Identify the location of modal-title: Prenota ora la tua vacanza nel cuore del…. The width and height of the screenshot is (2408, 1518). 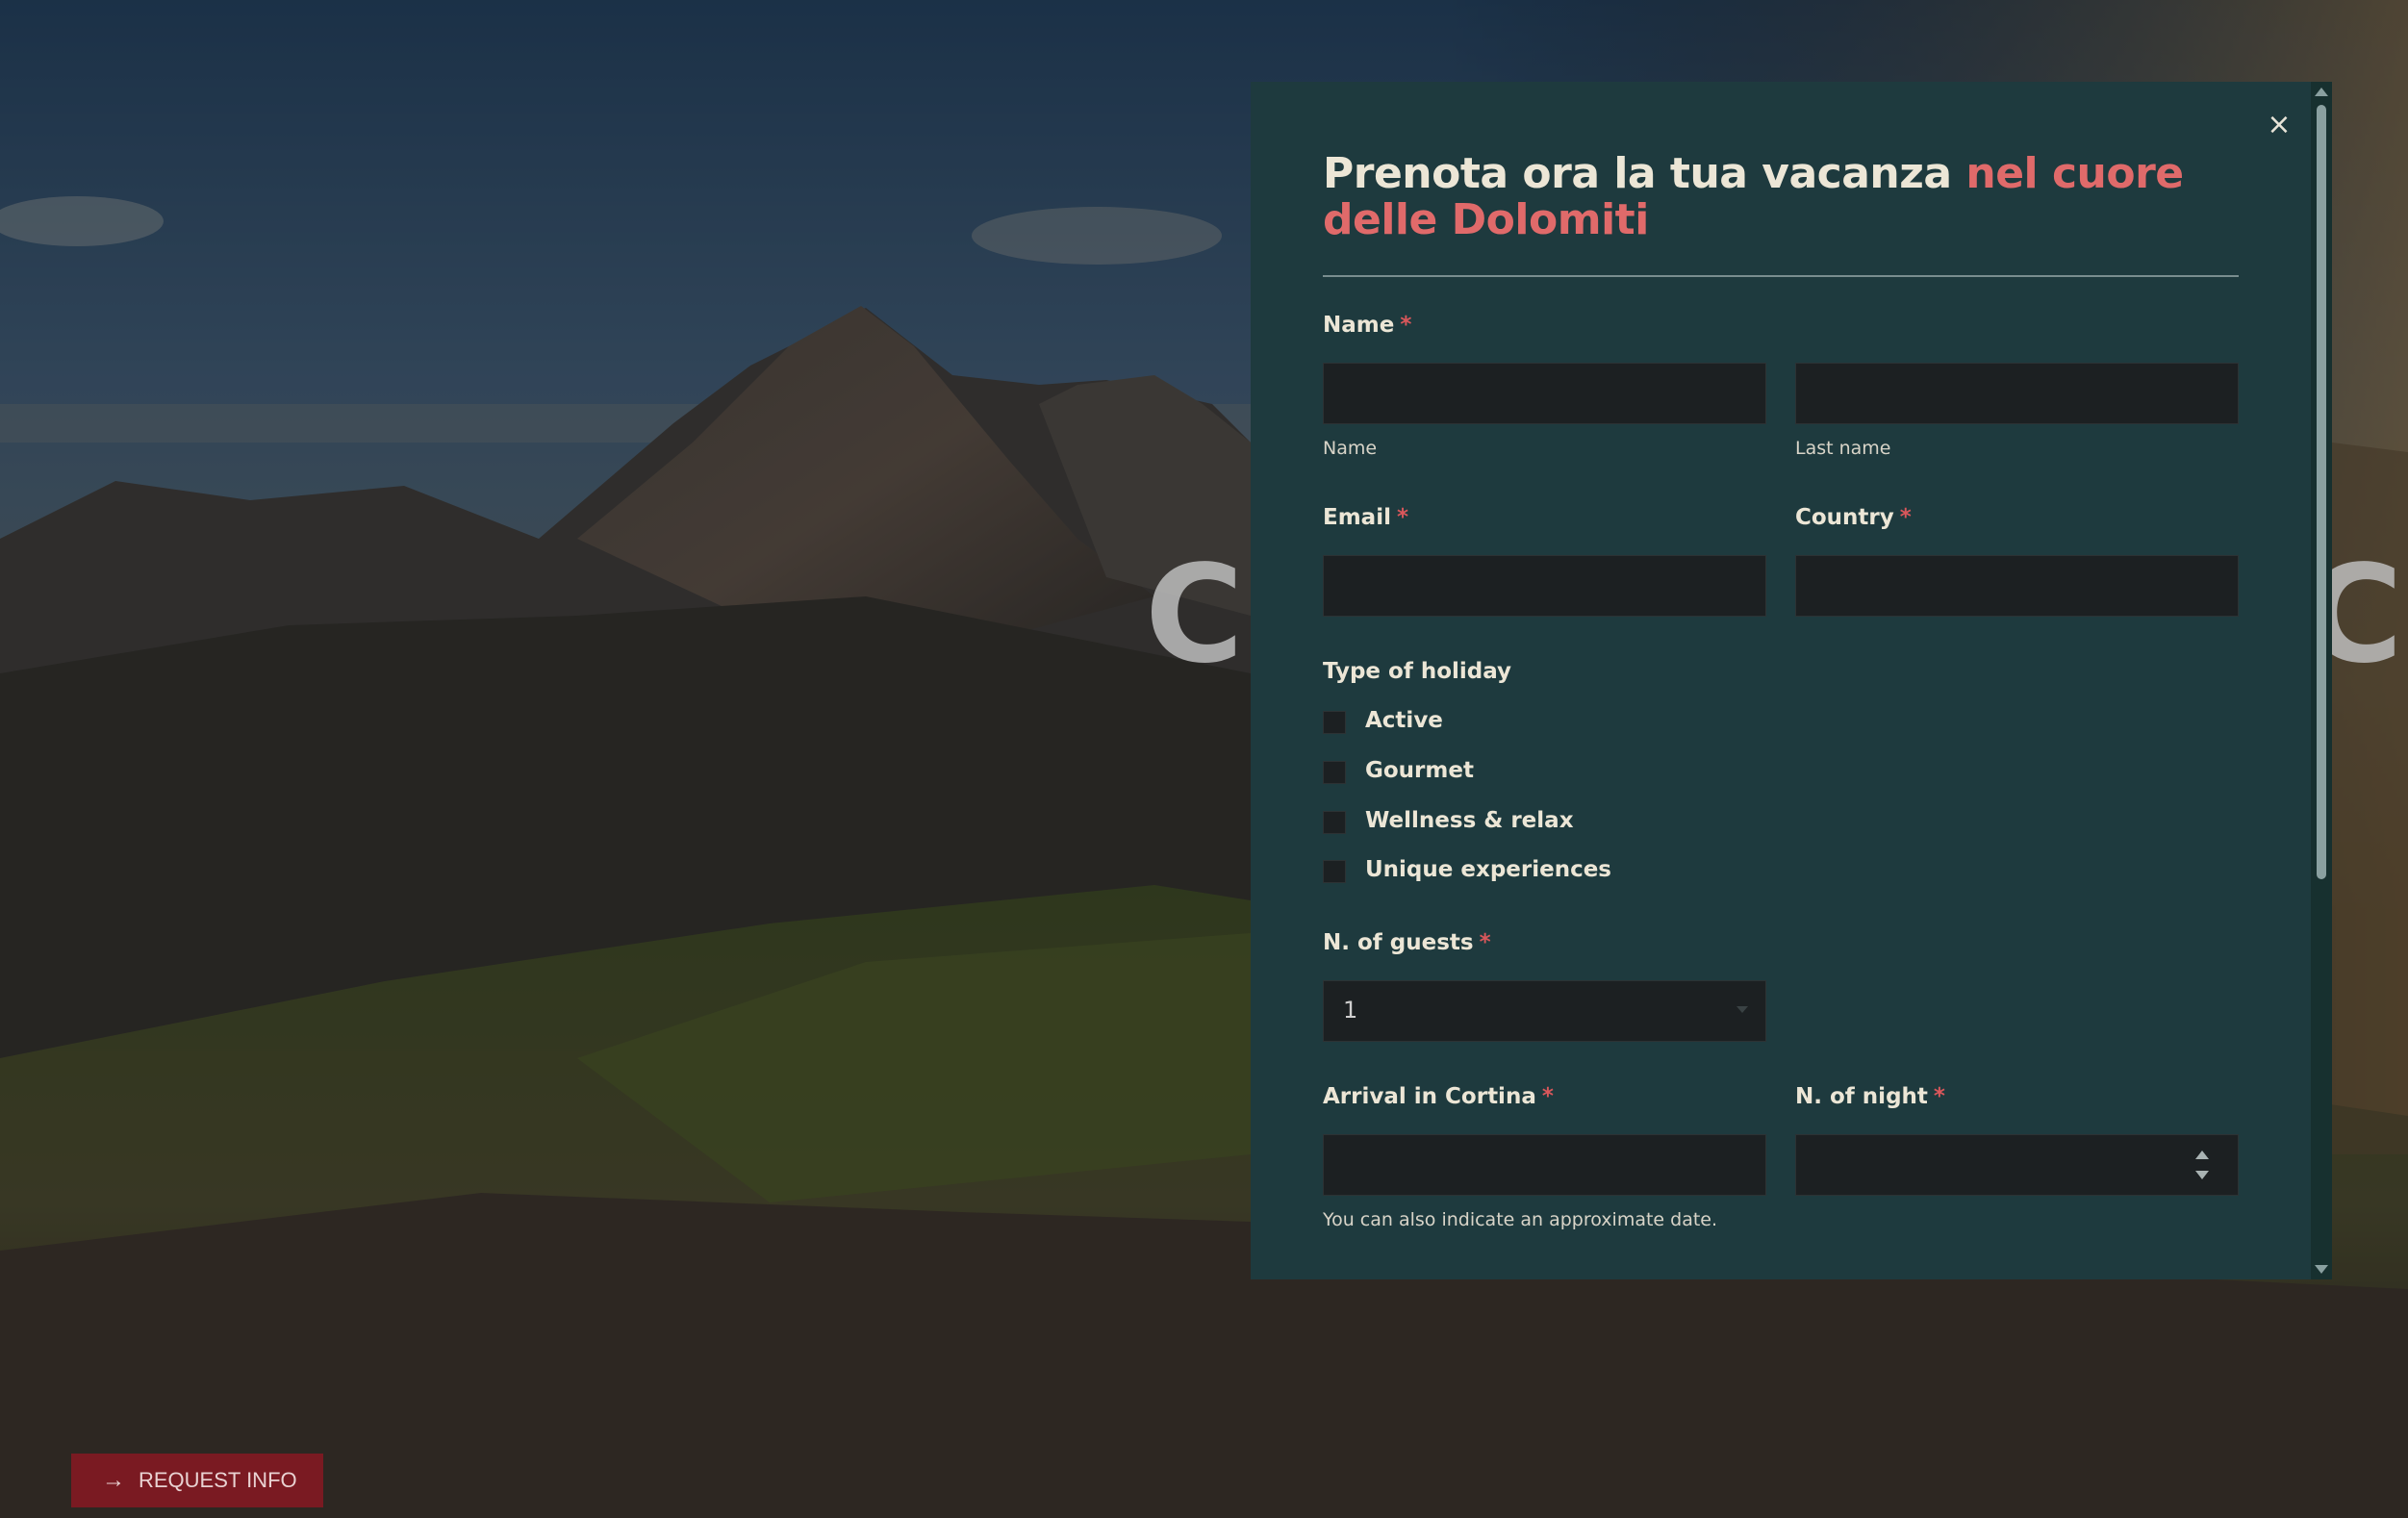
(1781, 197).